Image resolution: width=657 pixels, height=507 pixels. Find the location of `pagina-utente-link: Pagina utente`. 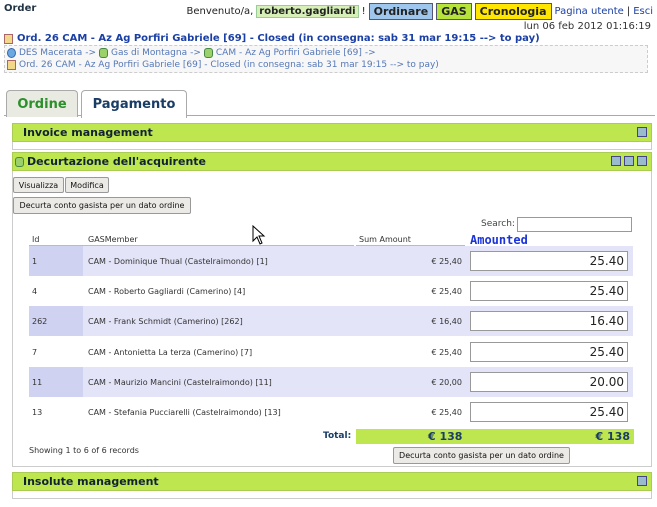

pagina-utente-link: Pagina utente is located at coordinates (589, 11).